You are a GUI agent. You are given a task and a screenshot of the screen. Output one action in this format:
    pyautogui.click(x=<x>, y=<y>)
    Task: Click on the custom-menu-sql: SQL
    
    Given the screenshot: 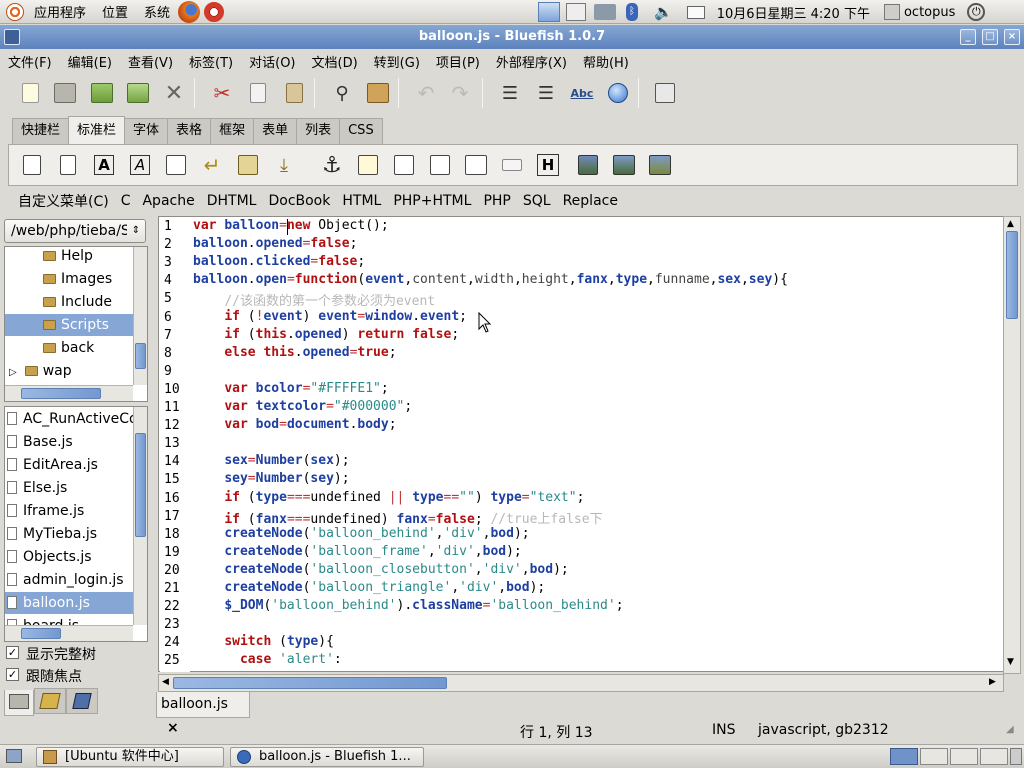 What is the action you would take?
    pyautogui.click(x=537, y=201)
    